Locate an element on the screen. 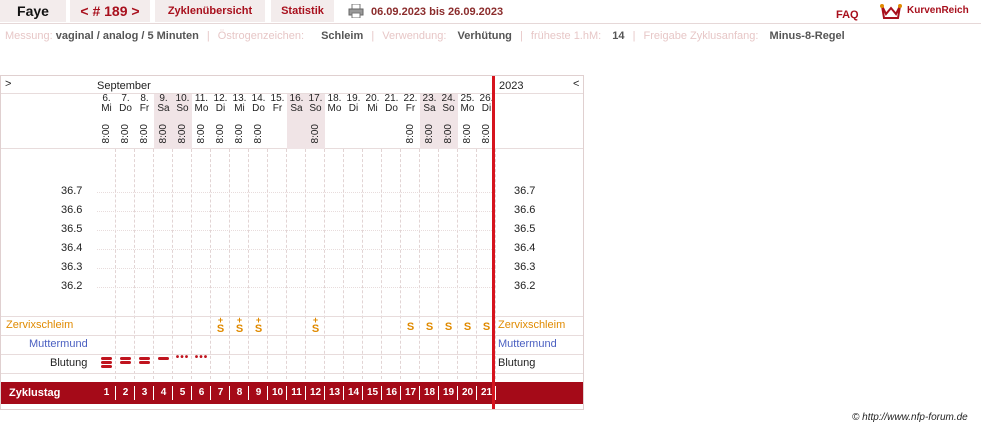 The image size is (981, 430). day-column: 16. Sa is located at coordinates (296, 121).